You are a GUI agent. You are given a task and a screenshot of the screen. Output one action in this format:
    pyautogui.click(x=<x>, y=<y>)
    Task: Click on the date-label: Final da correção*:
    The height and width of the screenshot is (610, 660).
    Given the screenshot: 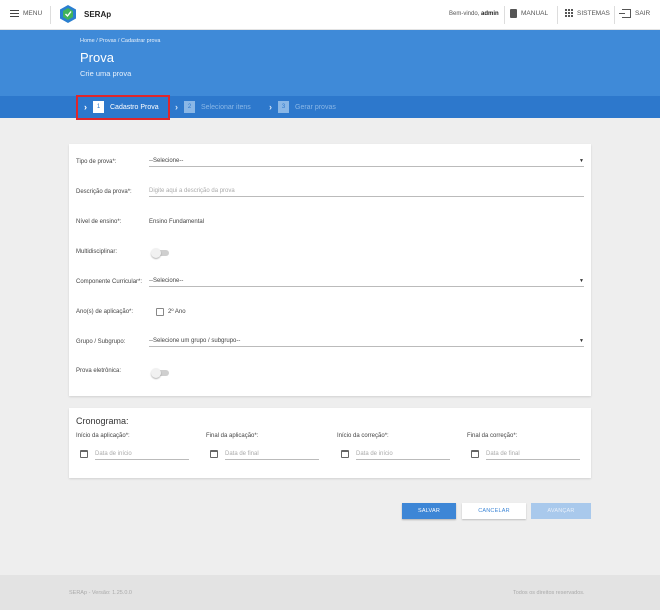 What is the action you would take?
    pyautogui.click(x=492, y=436)
    